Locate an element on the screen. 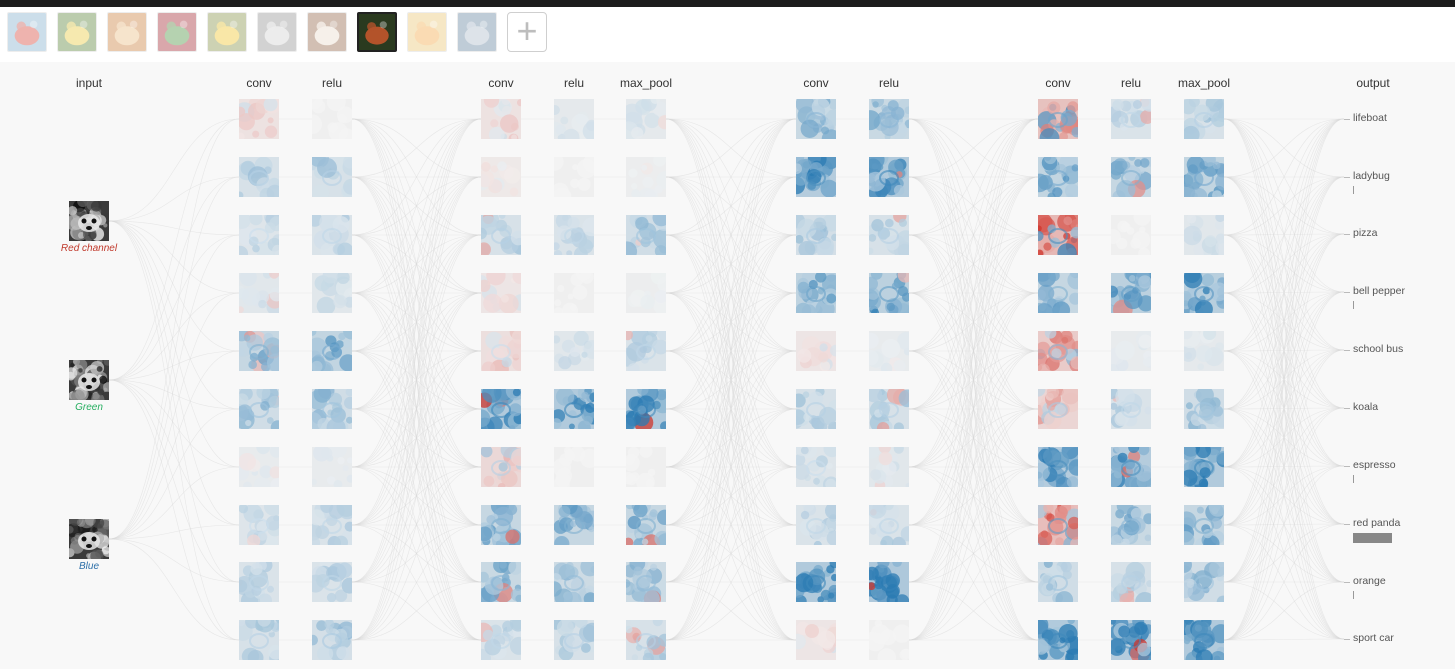  thumbnail-ladybug is located at coordinates (77, 32).